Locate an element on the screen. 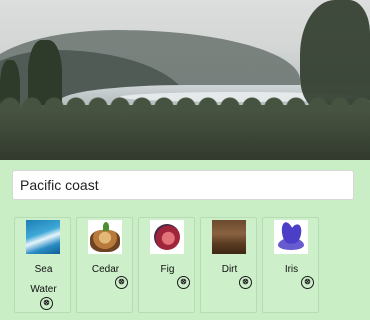 Image resolution: width=370 pixels, height=320 pixels. card-iris: Iris ⊗ is located at coordinates (290, 265).